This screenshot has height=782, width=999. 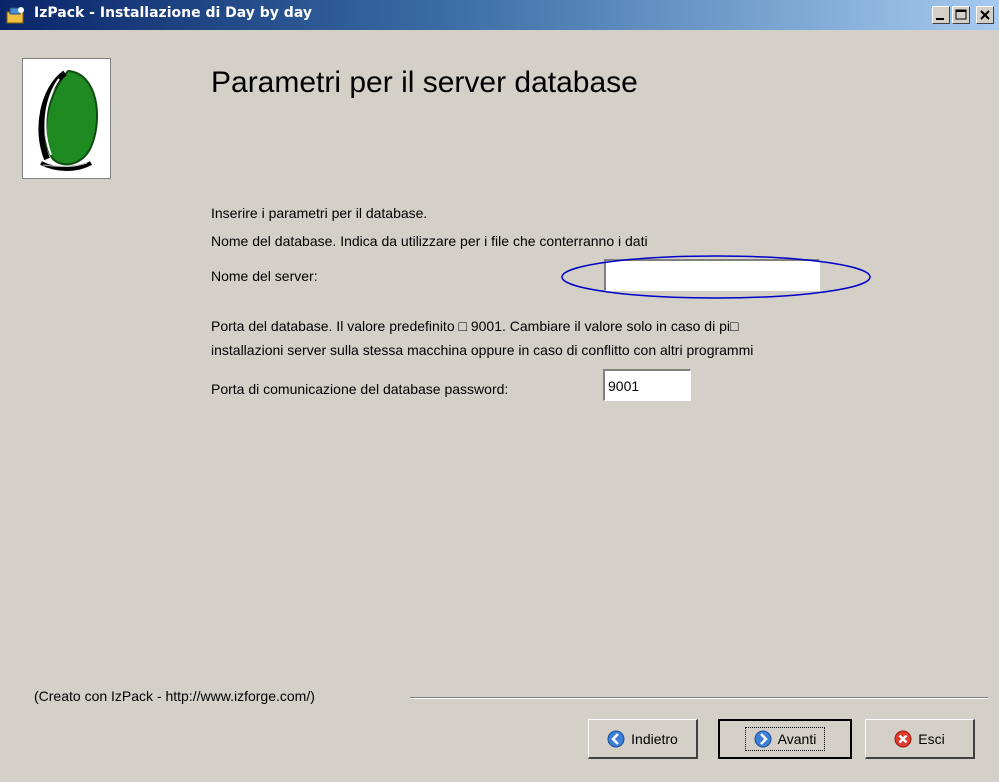 What do you see at coordinates (903, 738) in the screenshot?
I see `stop-x-icon` at bounding box center [903, 738].